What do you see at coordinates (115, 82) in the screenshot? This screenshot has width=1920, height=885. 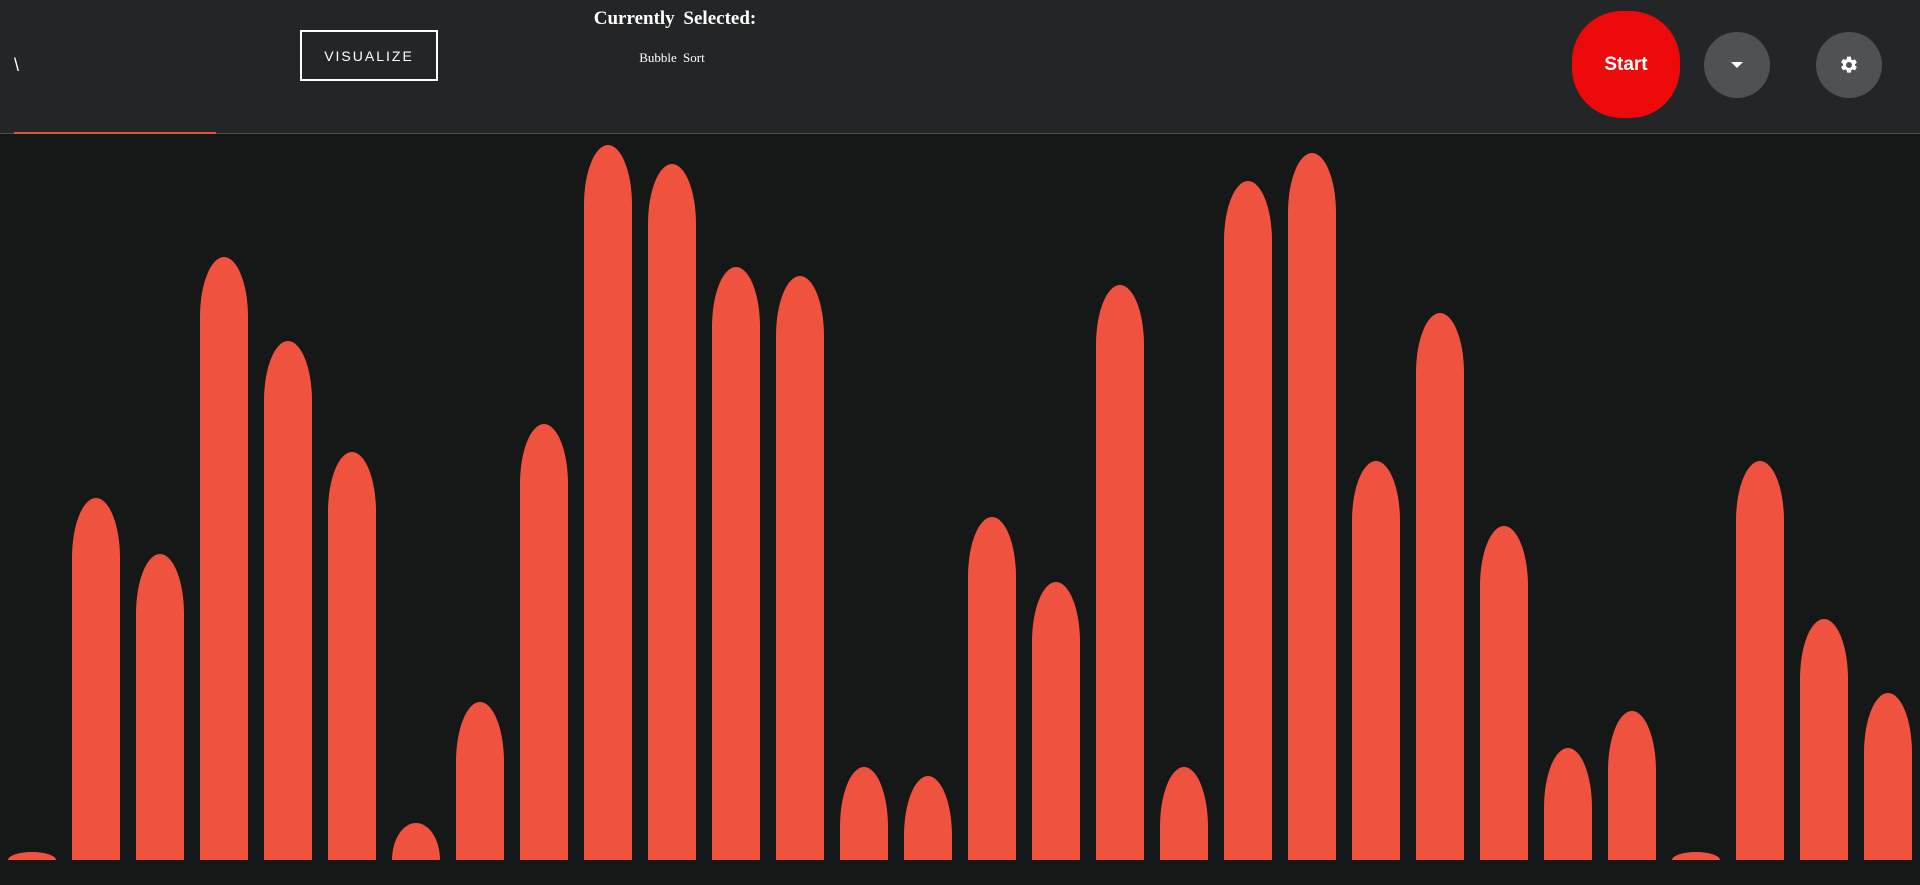 I see `array-size-field` at bounding box center [115, 82].